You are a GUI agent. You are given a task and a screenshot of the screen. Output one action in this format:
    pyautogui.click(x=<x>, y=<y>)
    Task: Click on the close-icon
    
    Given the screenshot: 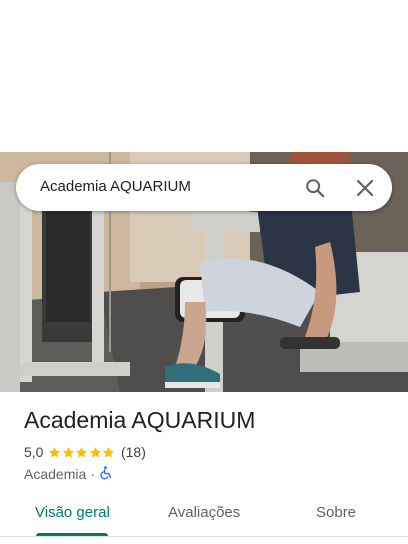 What is the action you would take?
    pyautogui.click(x=365, y=188)
    